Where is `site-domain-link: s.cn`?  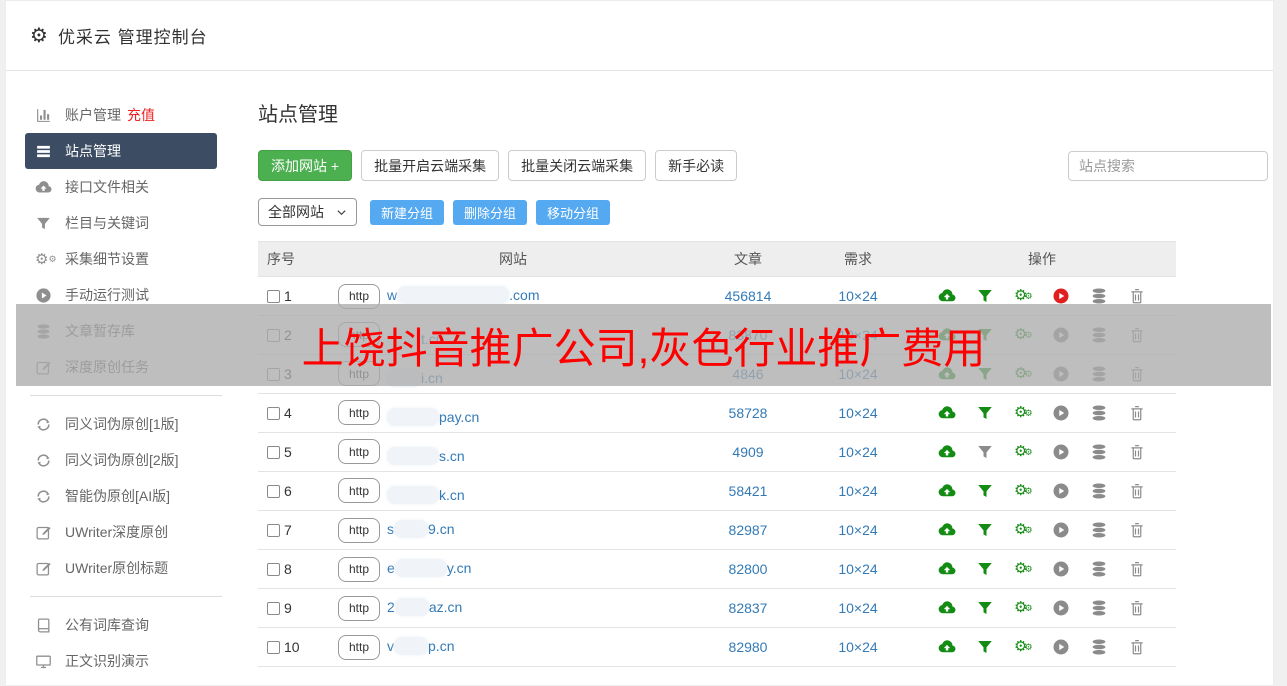
site-domain-link: s.cn is located at coordinates (426, 455).